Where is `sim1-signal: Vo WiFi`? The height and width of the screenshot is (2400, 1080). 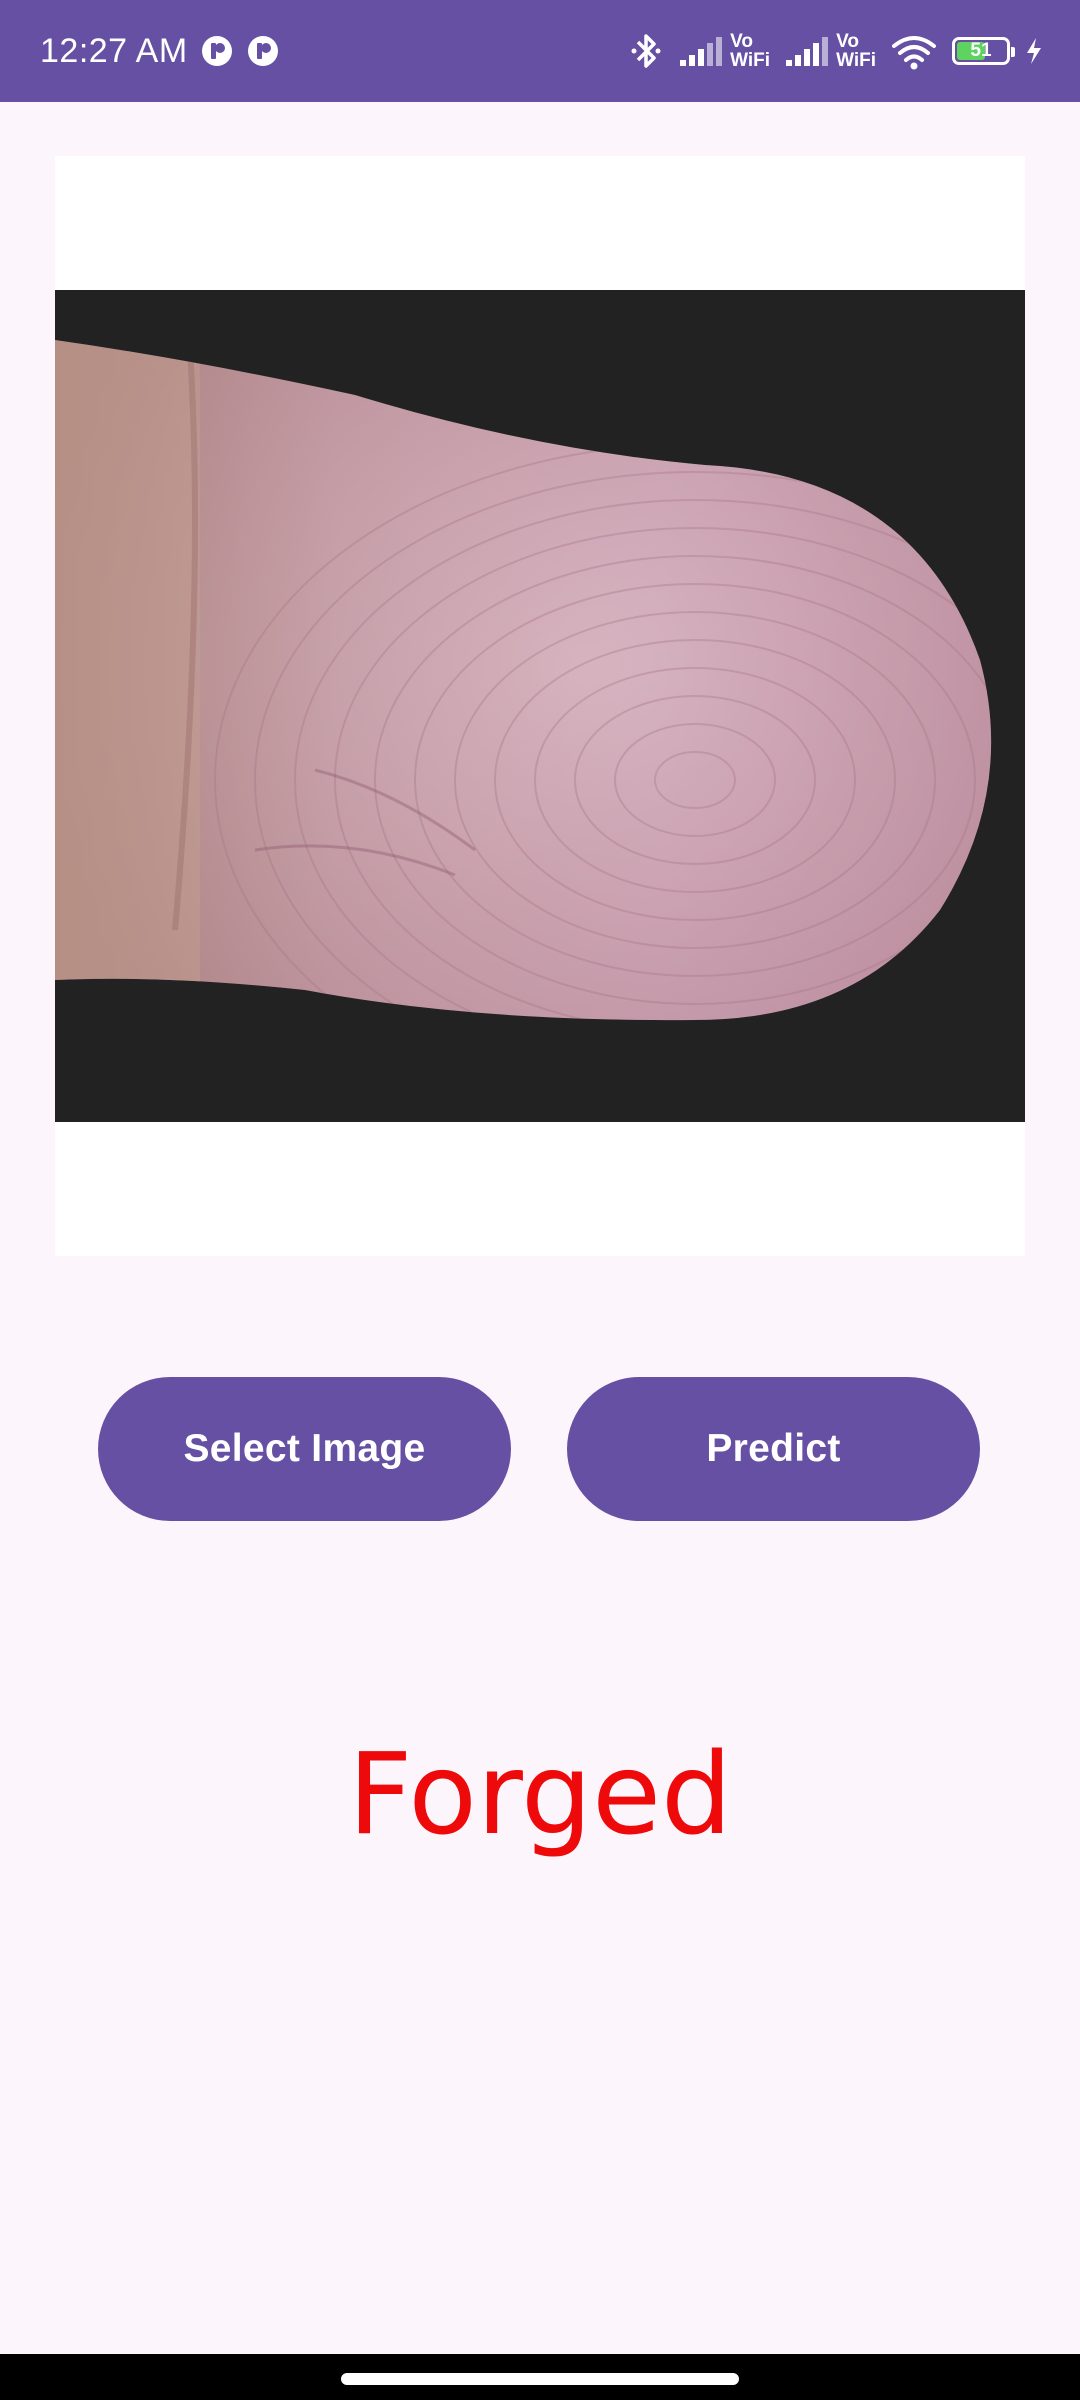
sim1-signal: Vo WiFi is located at coordinates (724, 51).